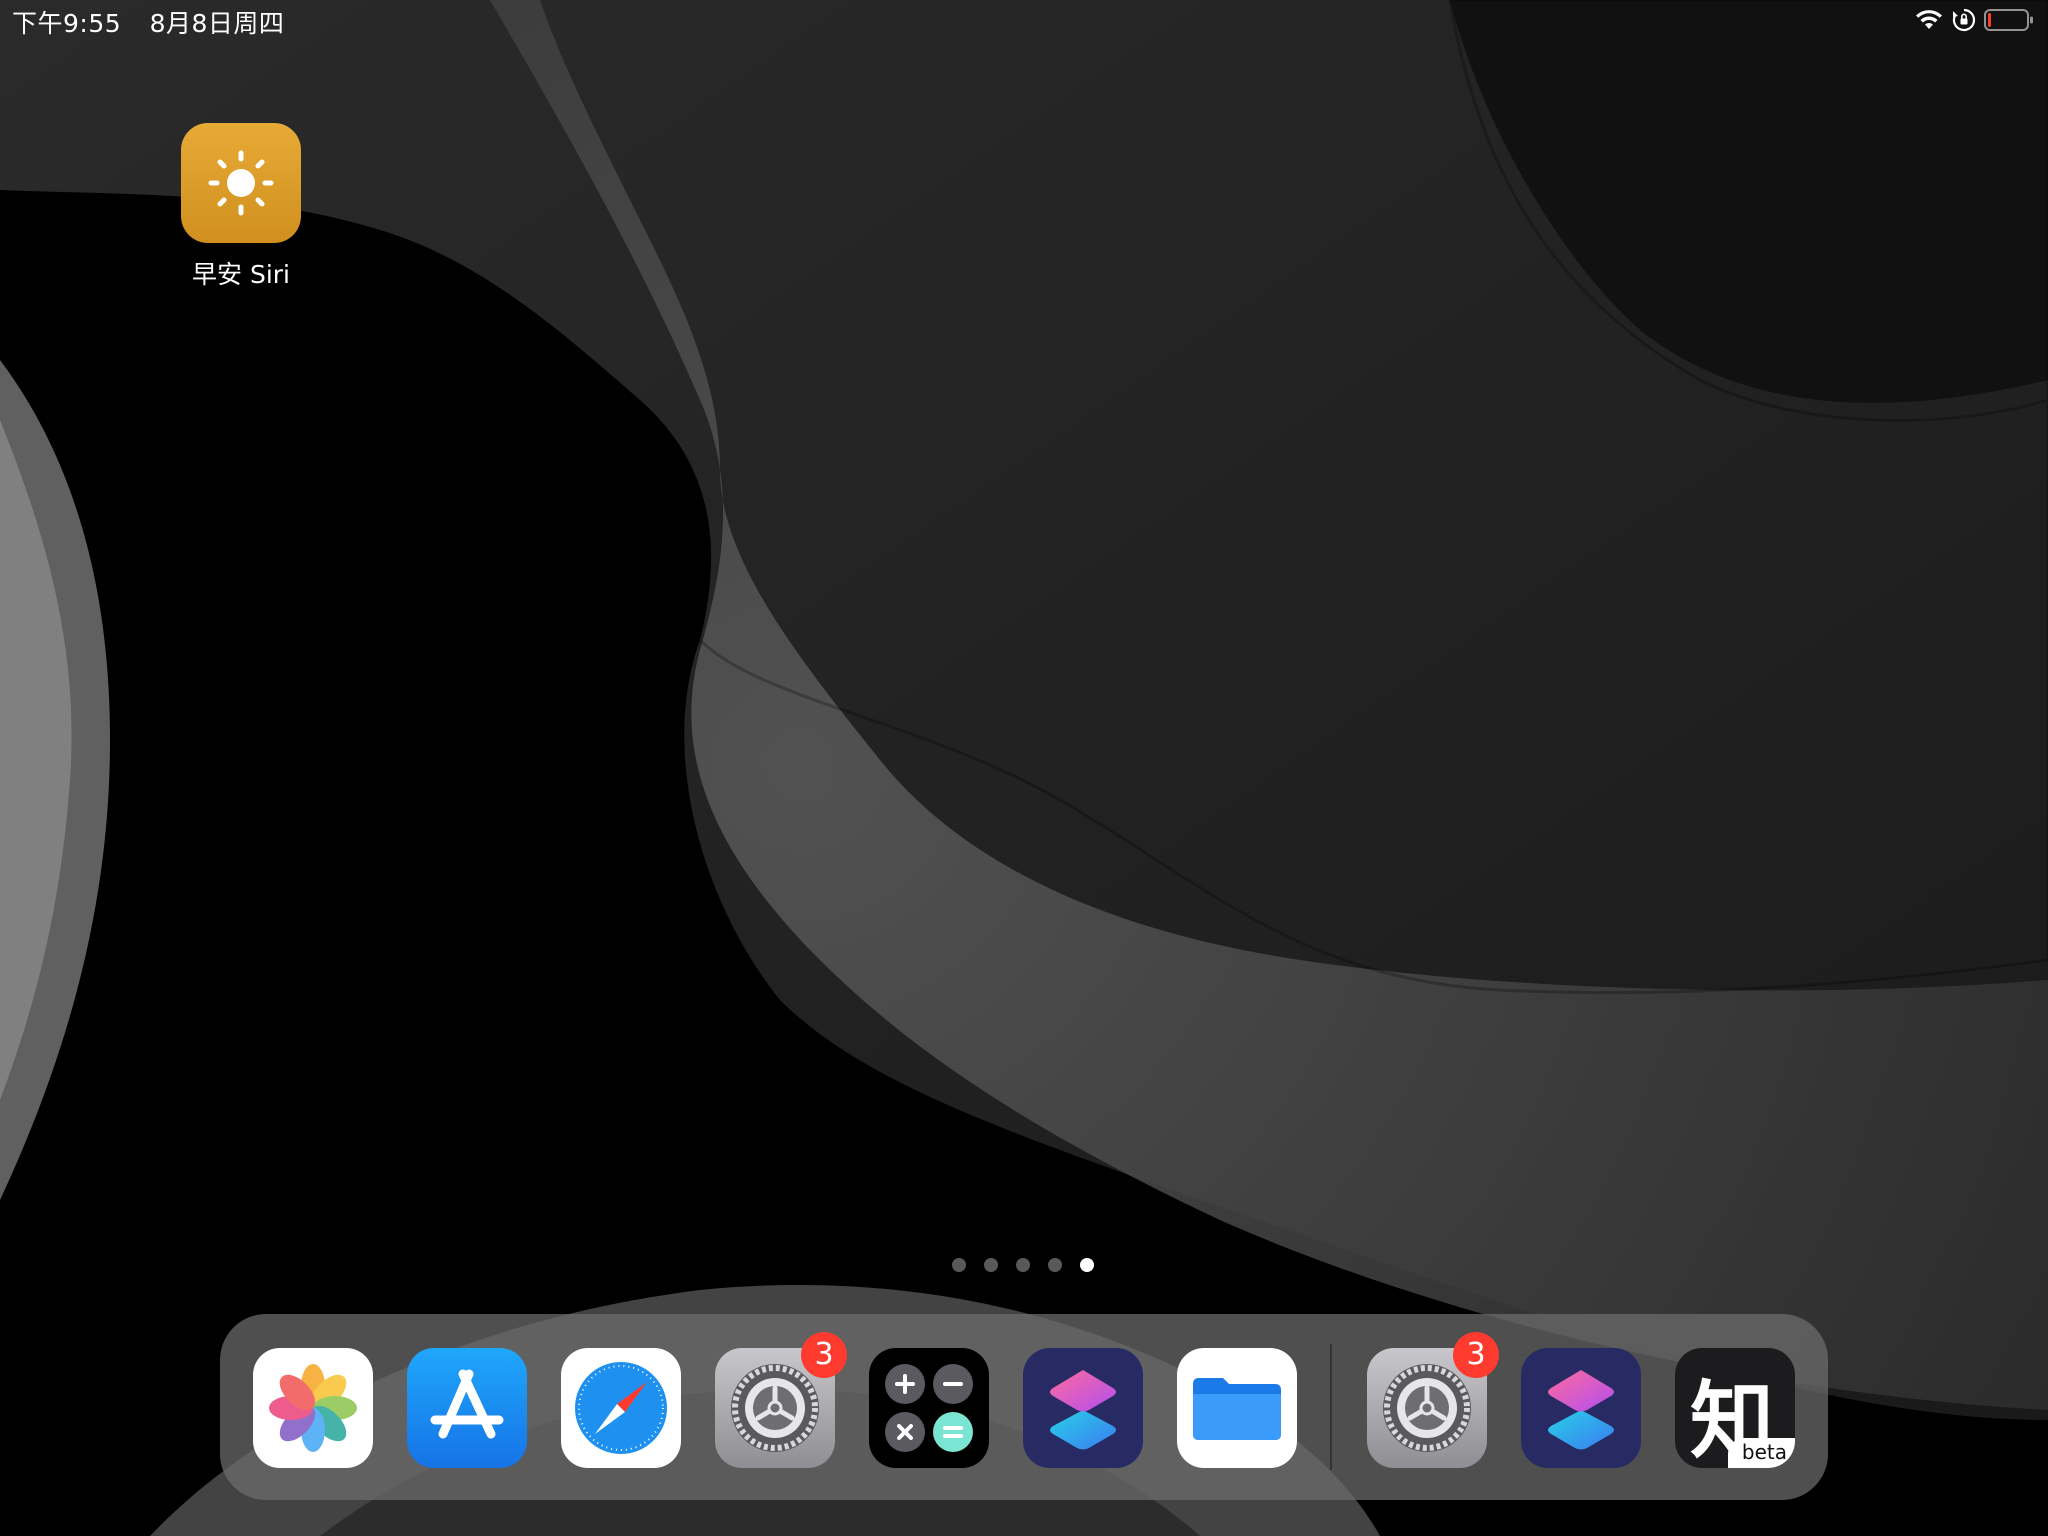  I want to click on folder-icon, so click(1237, 1409).